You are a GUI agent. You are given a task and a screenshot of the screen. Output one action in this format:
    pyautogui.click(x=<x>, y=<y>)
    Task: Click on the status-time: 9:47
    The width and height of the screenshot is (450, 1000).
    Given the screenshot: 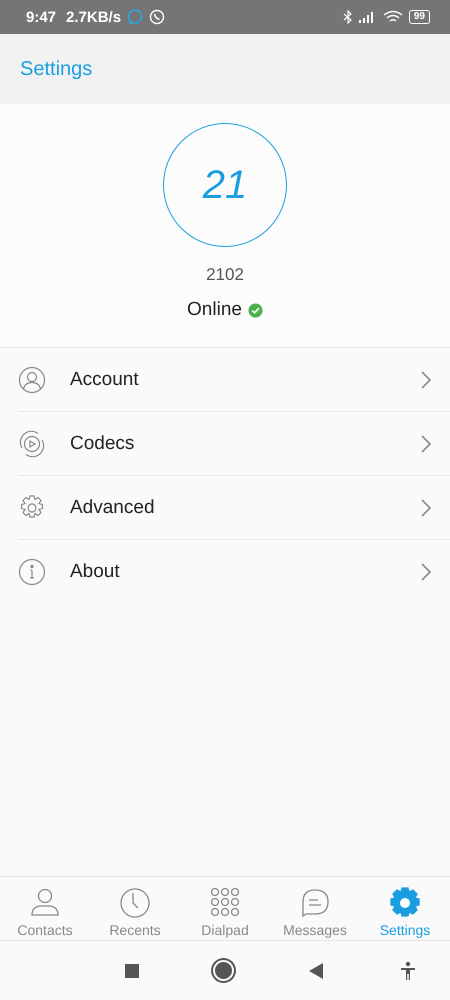 What is the action you would take?
    pyautogui.click(x=41, y=17)
    